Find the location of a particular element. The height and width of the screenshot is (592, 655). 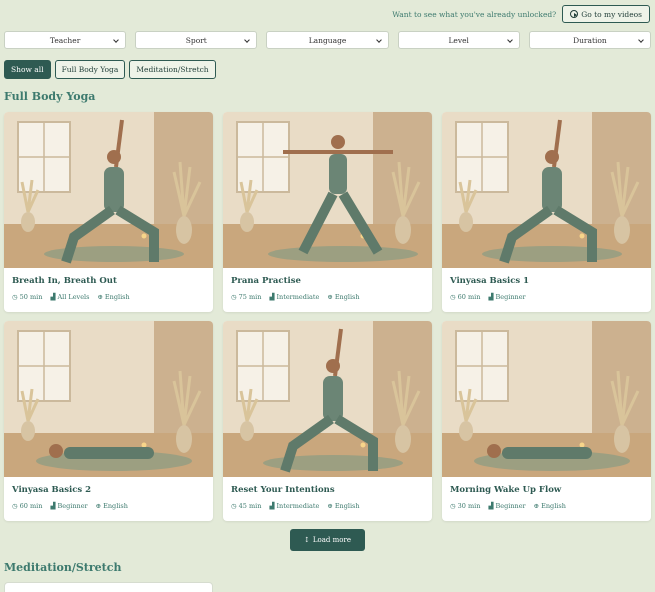

video-title: Vinyasa Basics 1 is located at coordinates (490, 281).